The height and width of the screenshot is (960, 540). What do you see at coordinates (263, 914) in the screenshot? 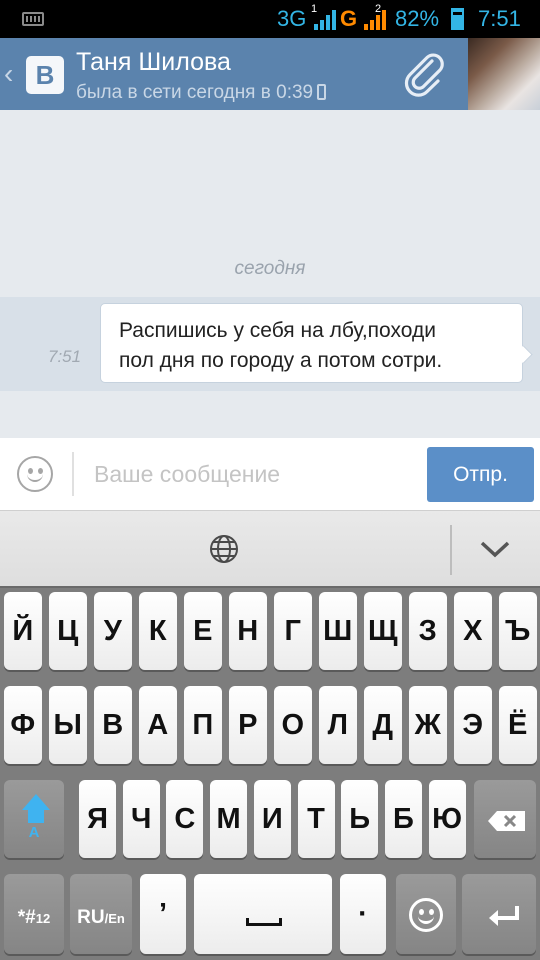
I see `space-key` at bounding box center [263, 914].